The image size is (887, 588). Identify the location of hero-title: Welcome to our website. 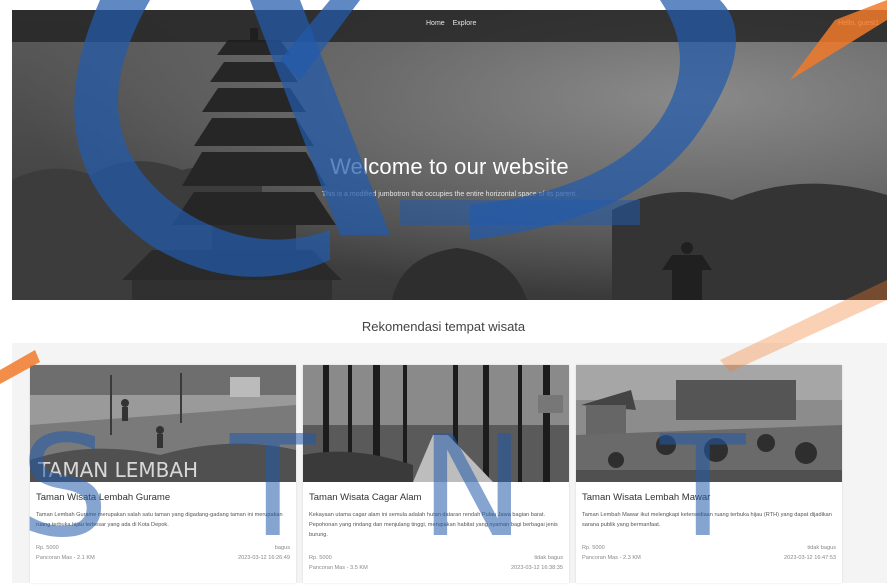
(449, 166).